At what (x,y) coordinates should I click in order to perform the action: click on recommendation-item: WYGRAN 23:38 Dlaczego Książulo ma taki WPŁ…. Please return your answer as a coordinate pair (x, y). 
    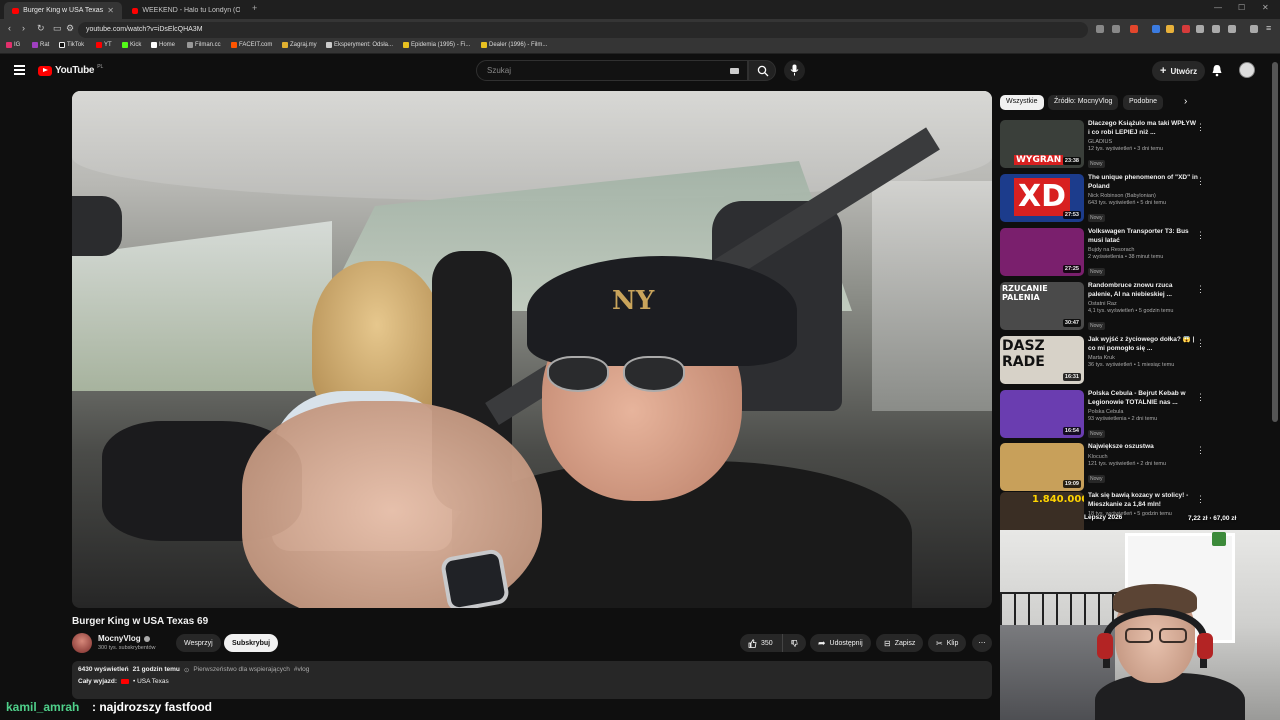
    Looking at the image, I should click on (1105, 145).